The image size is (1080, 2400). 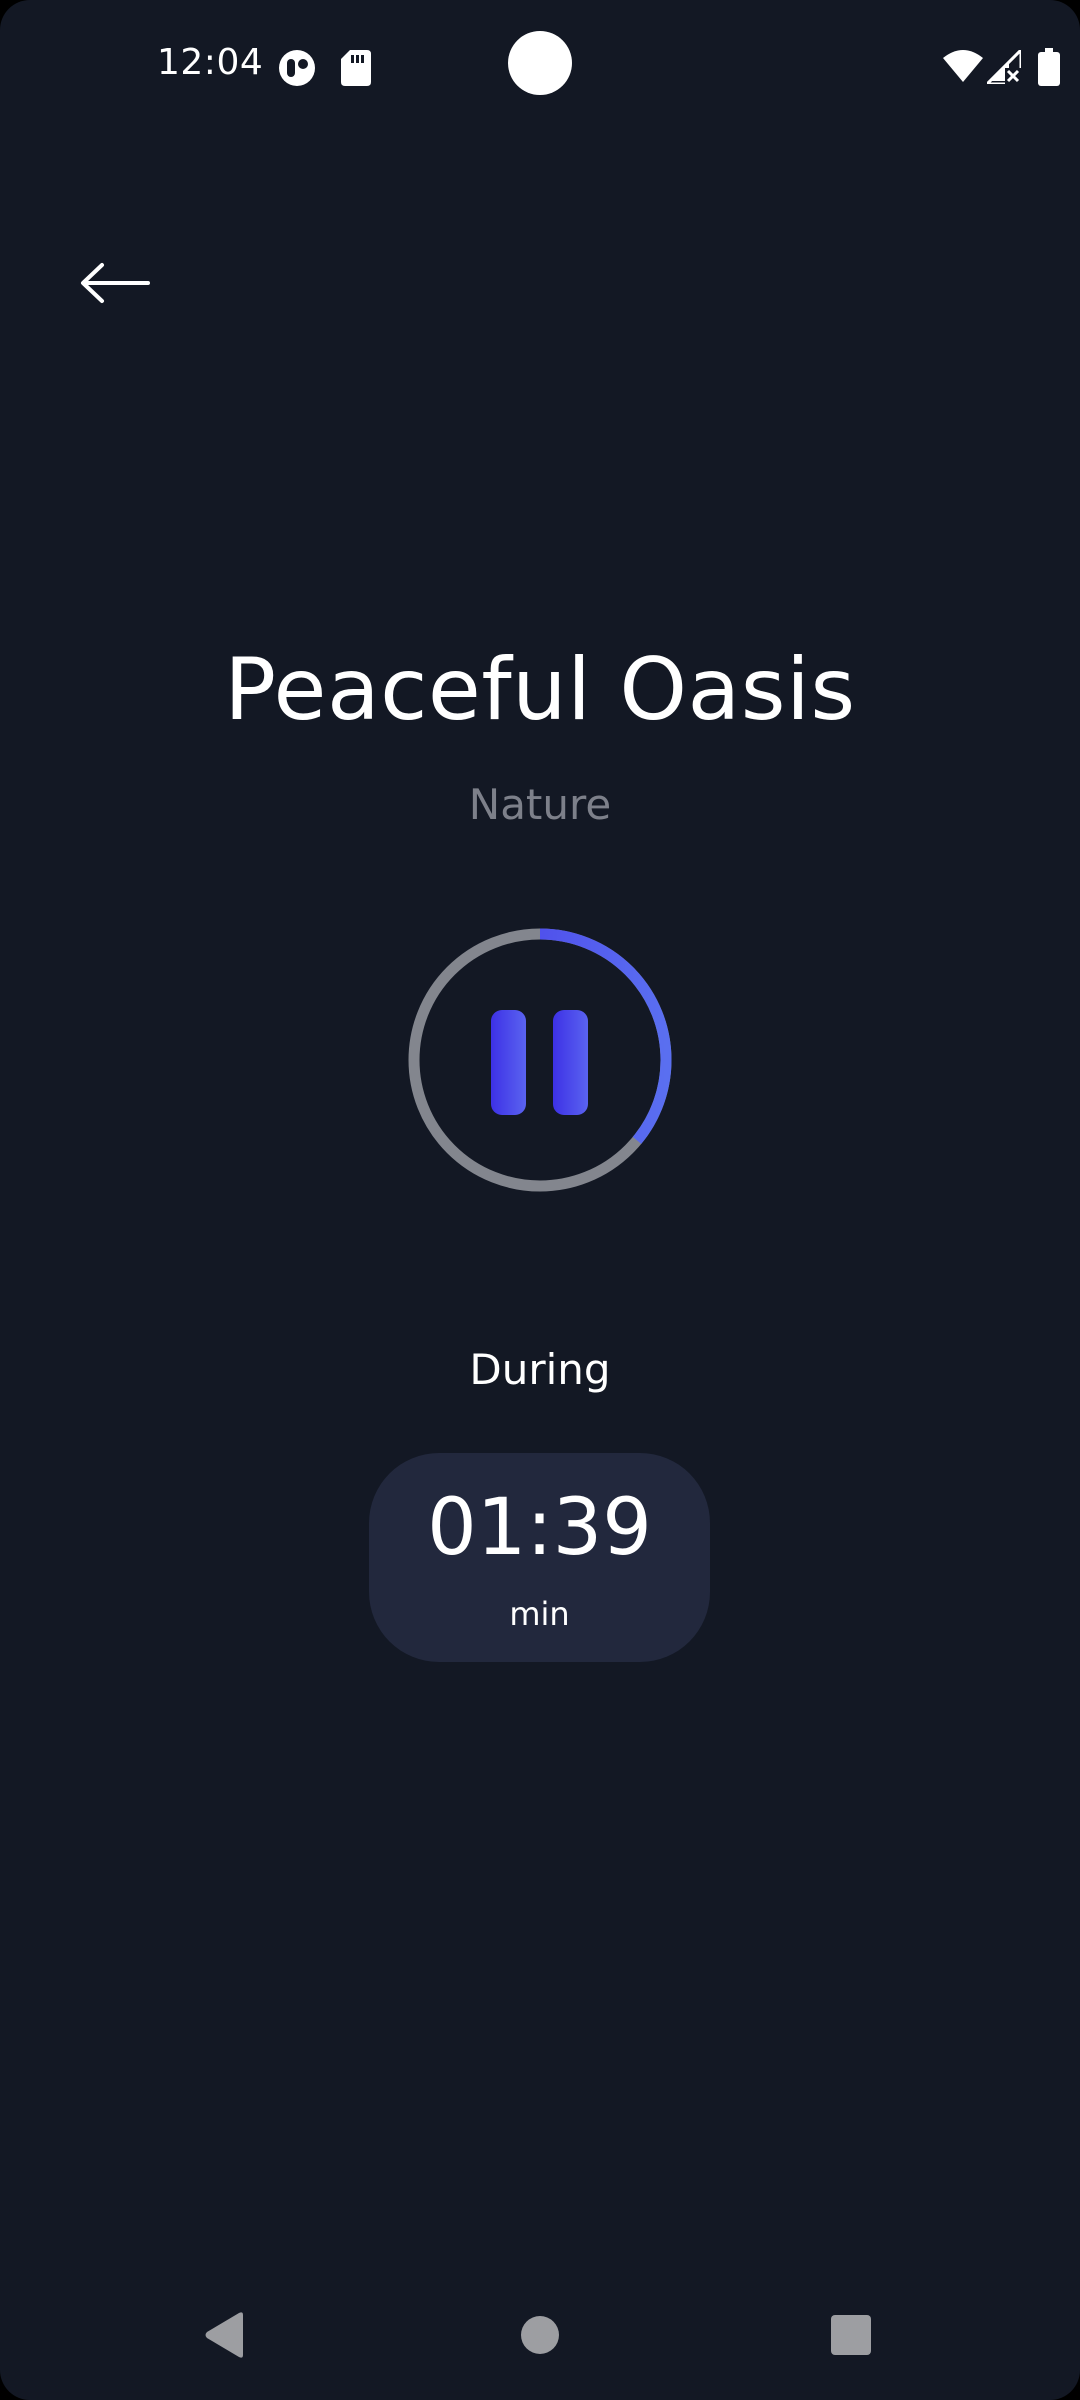 I want to click on status-bar: 12:04, so click(x=540, y=70).